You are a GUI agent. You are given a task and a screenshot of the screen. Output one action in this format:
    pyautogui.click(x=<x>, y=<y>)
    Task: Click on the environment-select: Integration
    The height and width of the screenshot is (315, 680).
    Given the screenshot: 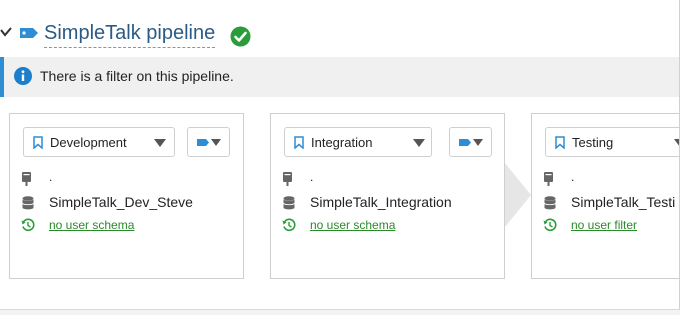 What is the action you would take?
    pyautogui.click(x=358, y=142)
    